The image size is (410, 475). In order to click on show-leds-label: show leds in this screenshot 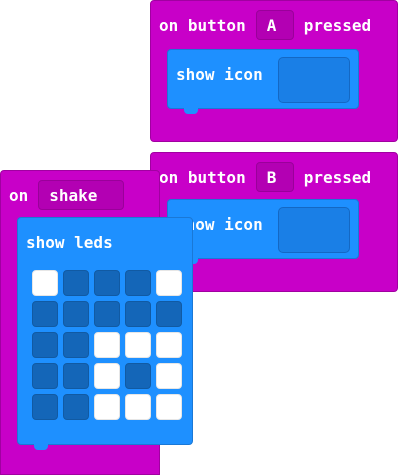, I will do `click(69, 242)`.